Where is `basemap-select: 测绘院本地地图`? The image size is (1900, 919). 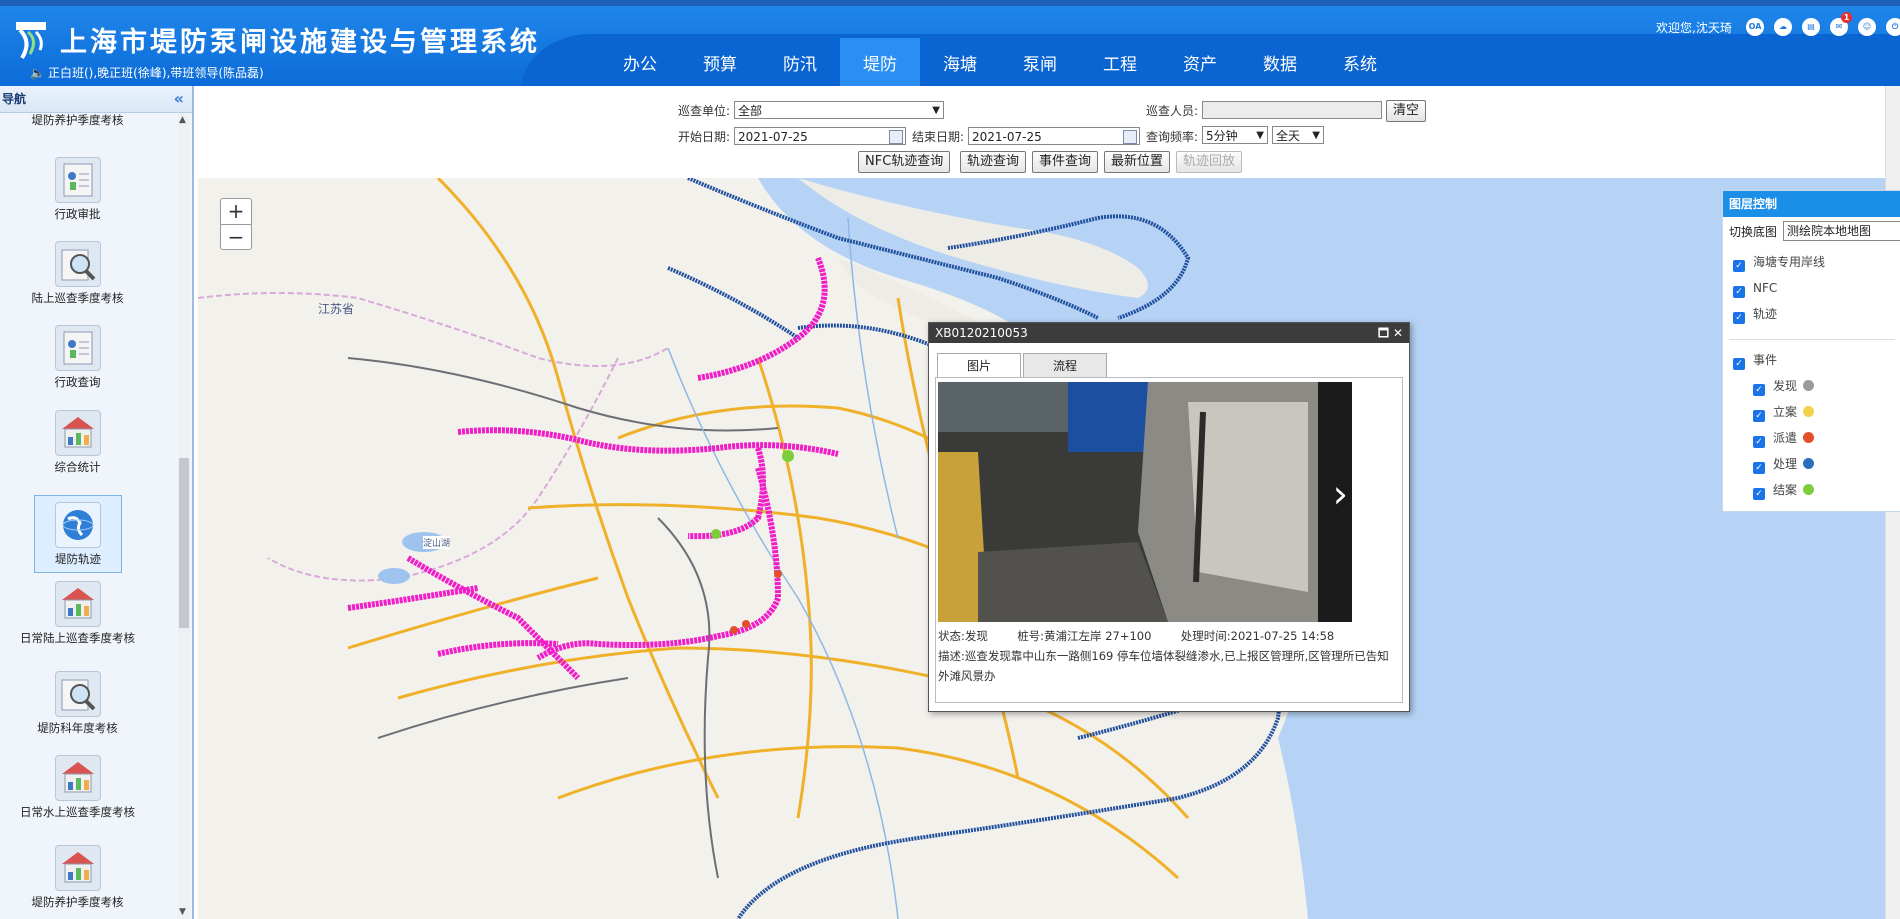 basemap-select: 测绘院本地地图 is located at coordinates (1841, 231).